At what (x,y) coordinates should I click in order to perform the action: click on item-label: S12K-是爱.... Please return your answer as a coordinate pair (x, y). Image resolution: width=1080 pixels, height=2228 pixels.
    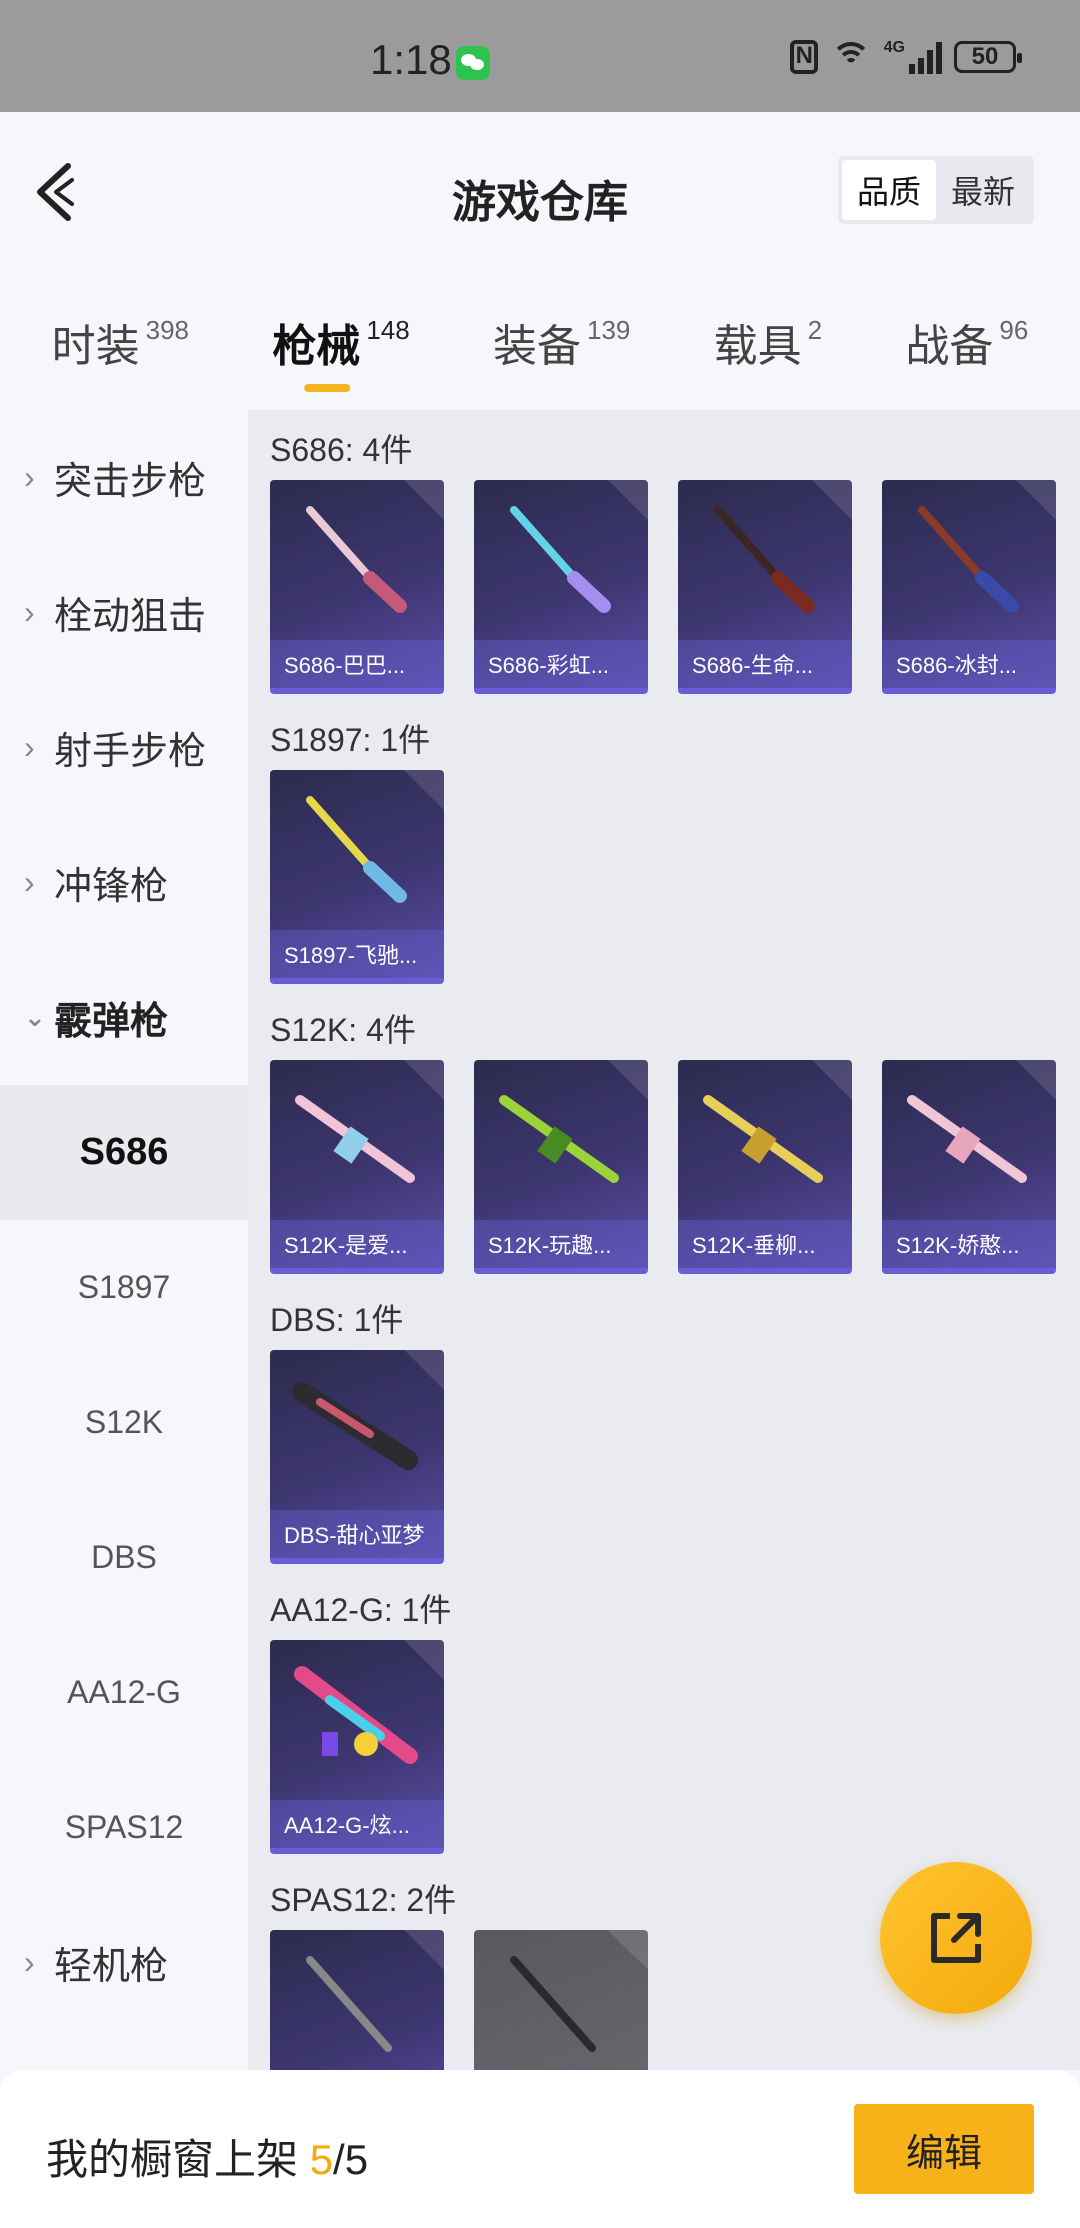
    Looking at the image, I should click on (357, 1244).